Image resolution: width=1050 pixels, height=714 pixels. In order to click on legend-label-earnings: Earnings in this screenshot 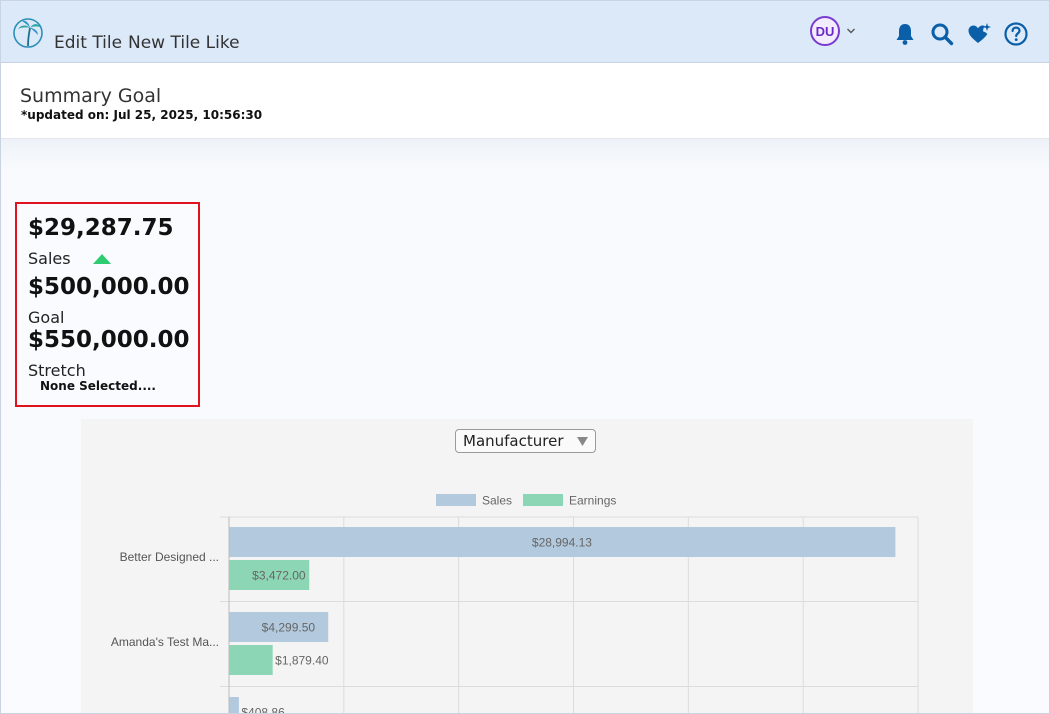, I will do `click(592, 501)`.